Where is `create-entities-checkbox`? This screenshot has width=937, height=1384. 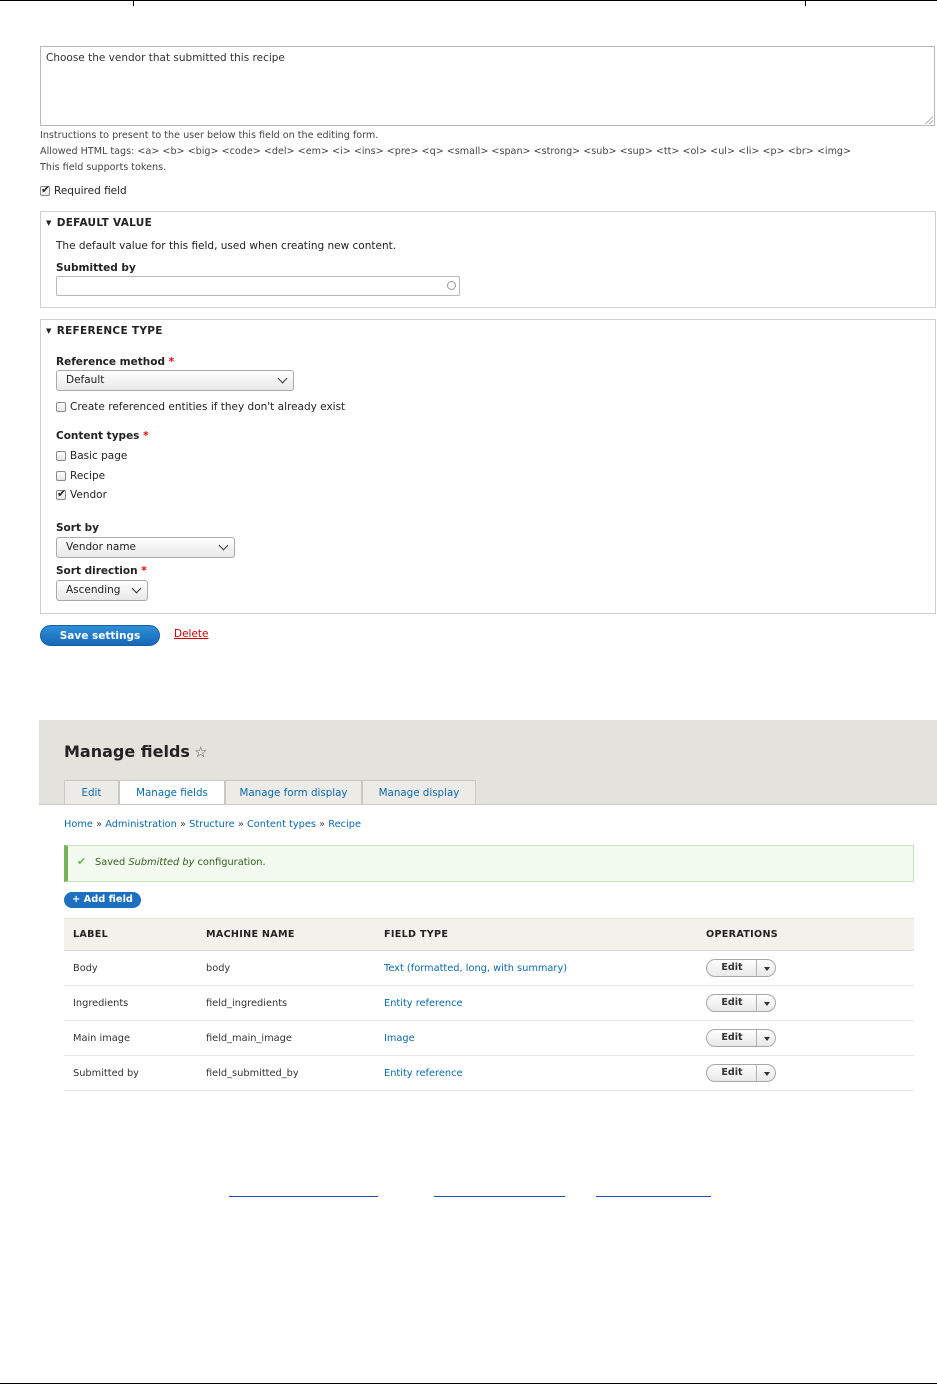
create-entities-checkbox is located at coordinates (61, 407).